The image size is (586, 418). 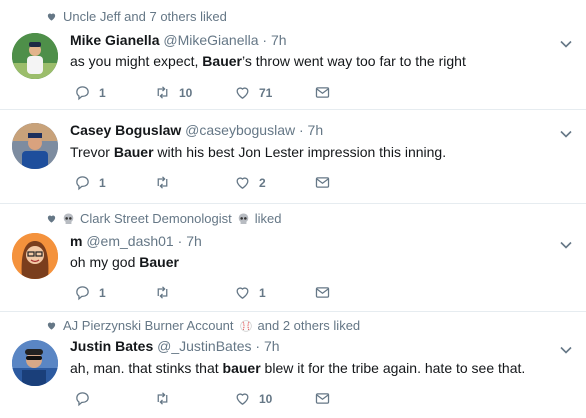 What do you see at coordinates (210, 40) in the screenshot?
I see `author-handle: @MikeGianella` at bounding box center [210, 40].